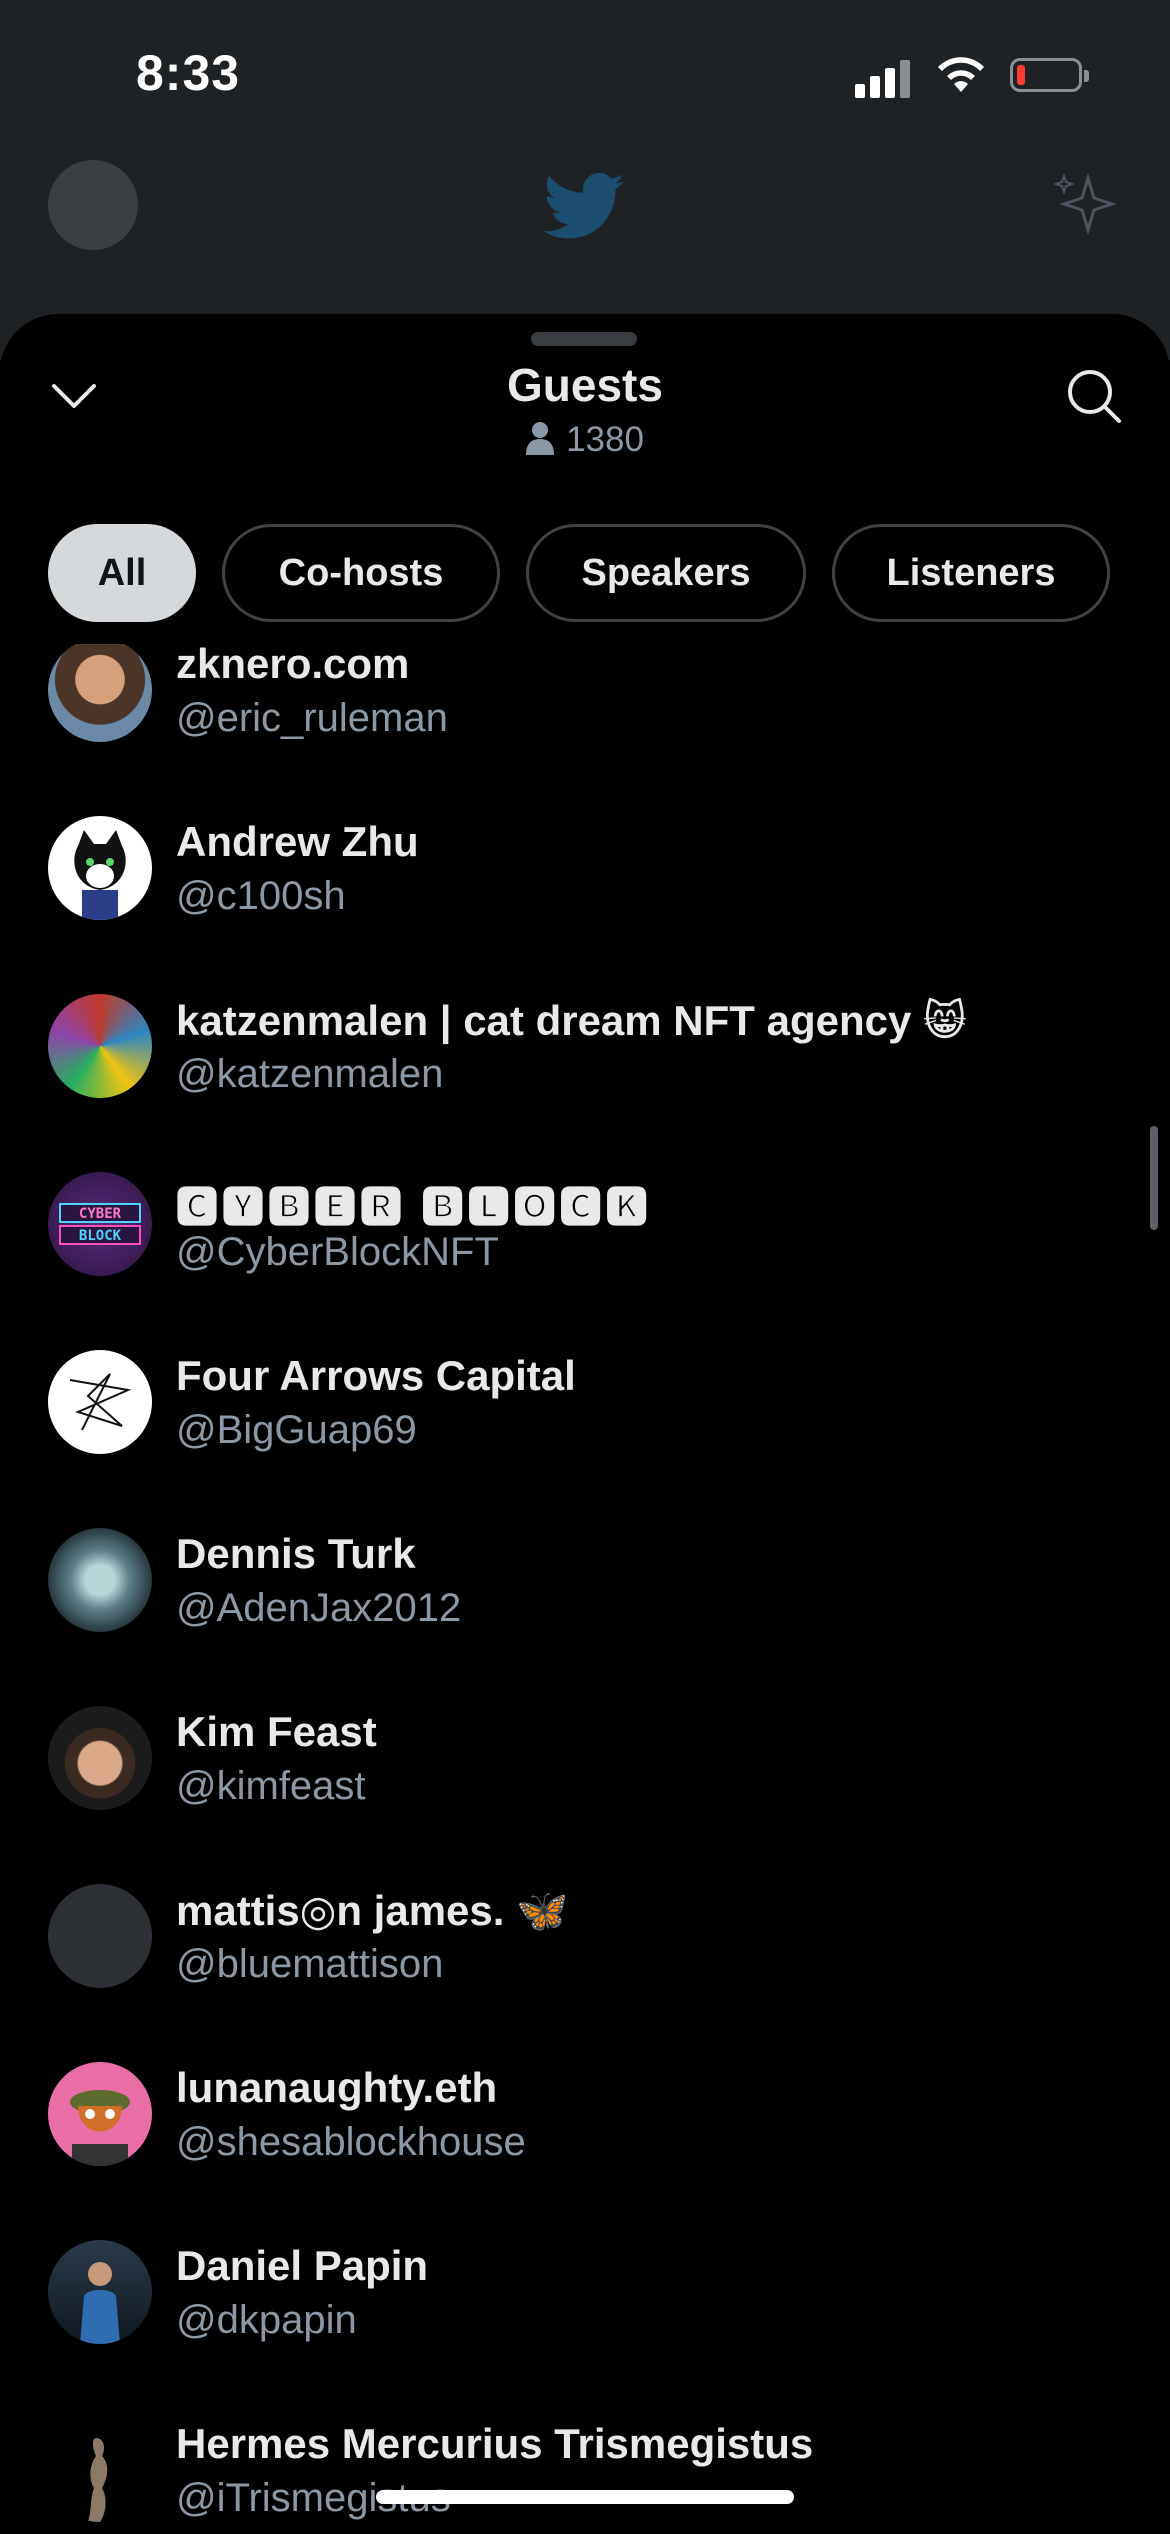  Describe the element at coordinates (540, 438) in the screenshot. I see `person-icon` at that location.